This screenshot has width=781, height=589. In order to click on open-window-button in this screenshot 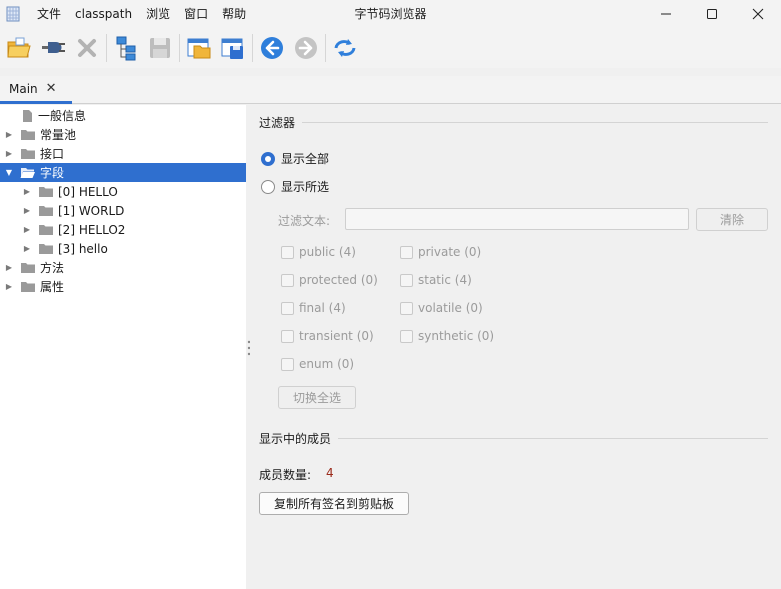, I will do `click(199, 48)`.